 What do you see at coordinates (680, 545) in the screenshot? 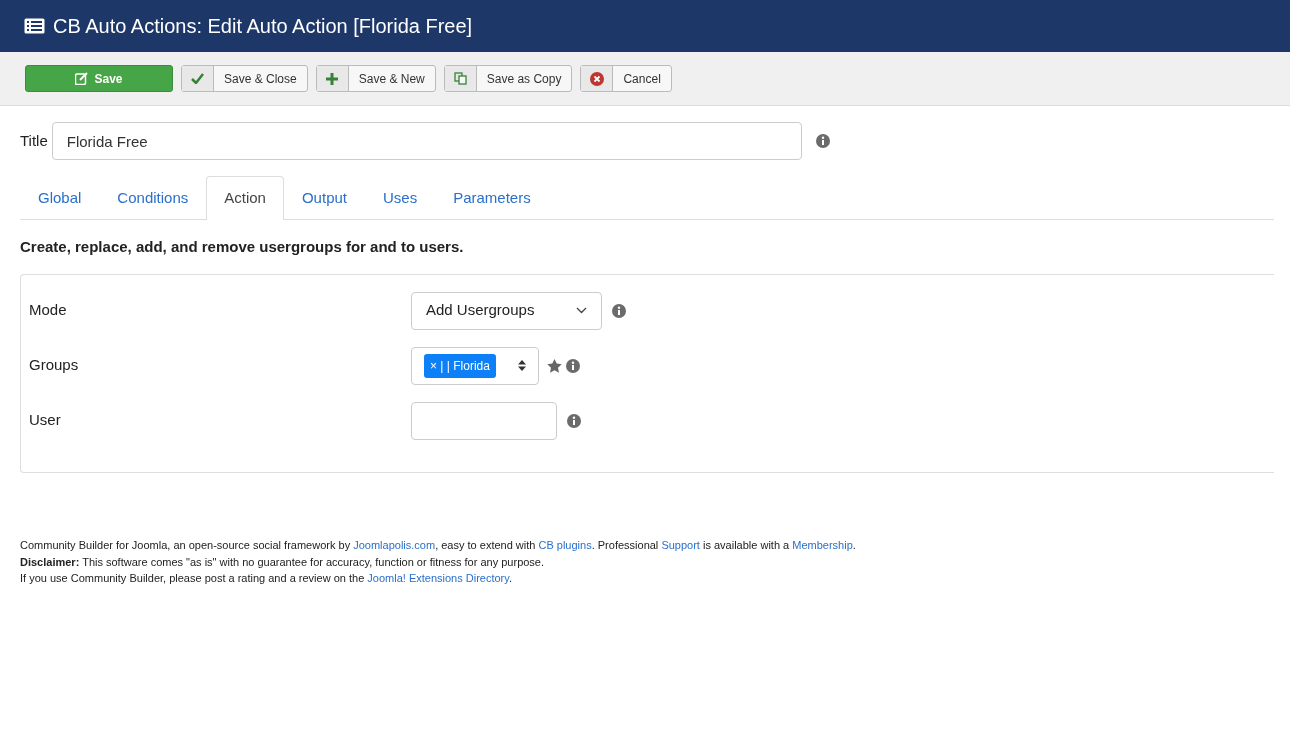
I see `footer-link: Support` at bounding box center [680, 545].